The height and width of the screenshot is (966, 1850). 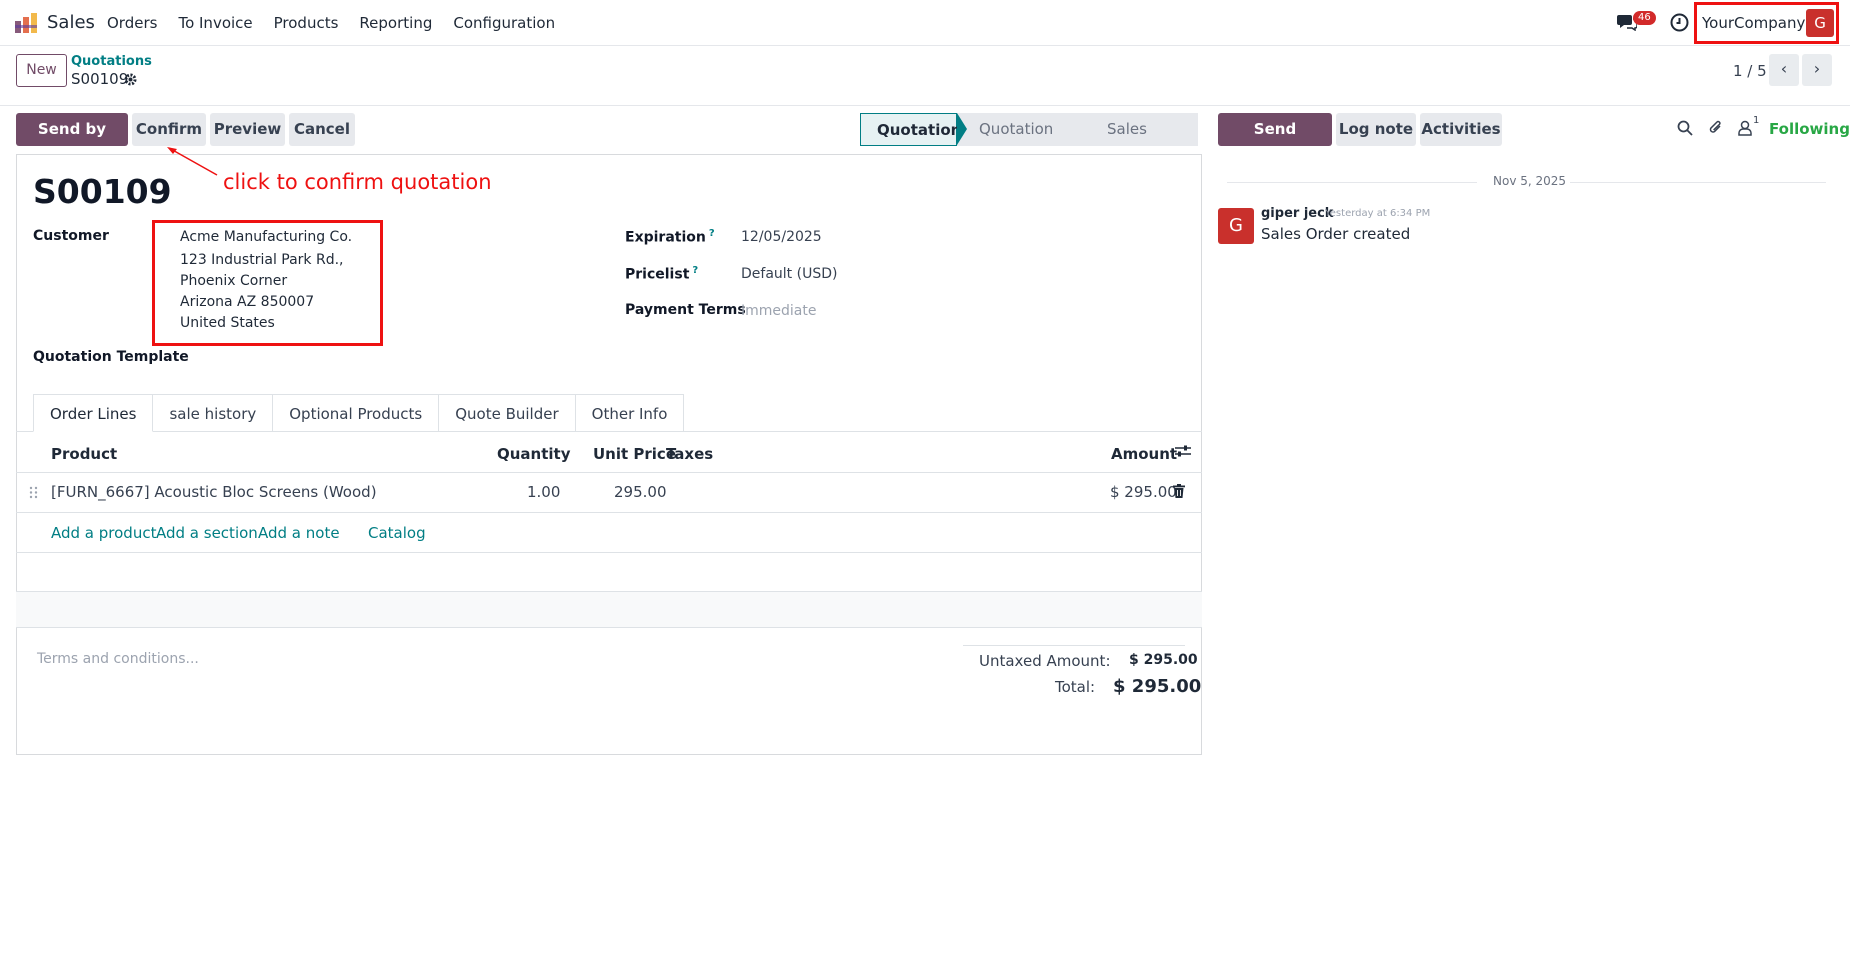 I want to click on pricelist-help-icon: ?, so click(x=695, y=270).